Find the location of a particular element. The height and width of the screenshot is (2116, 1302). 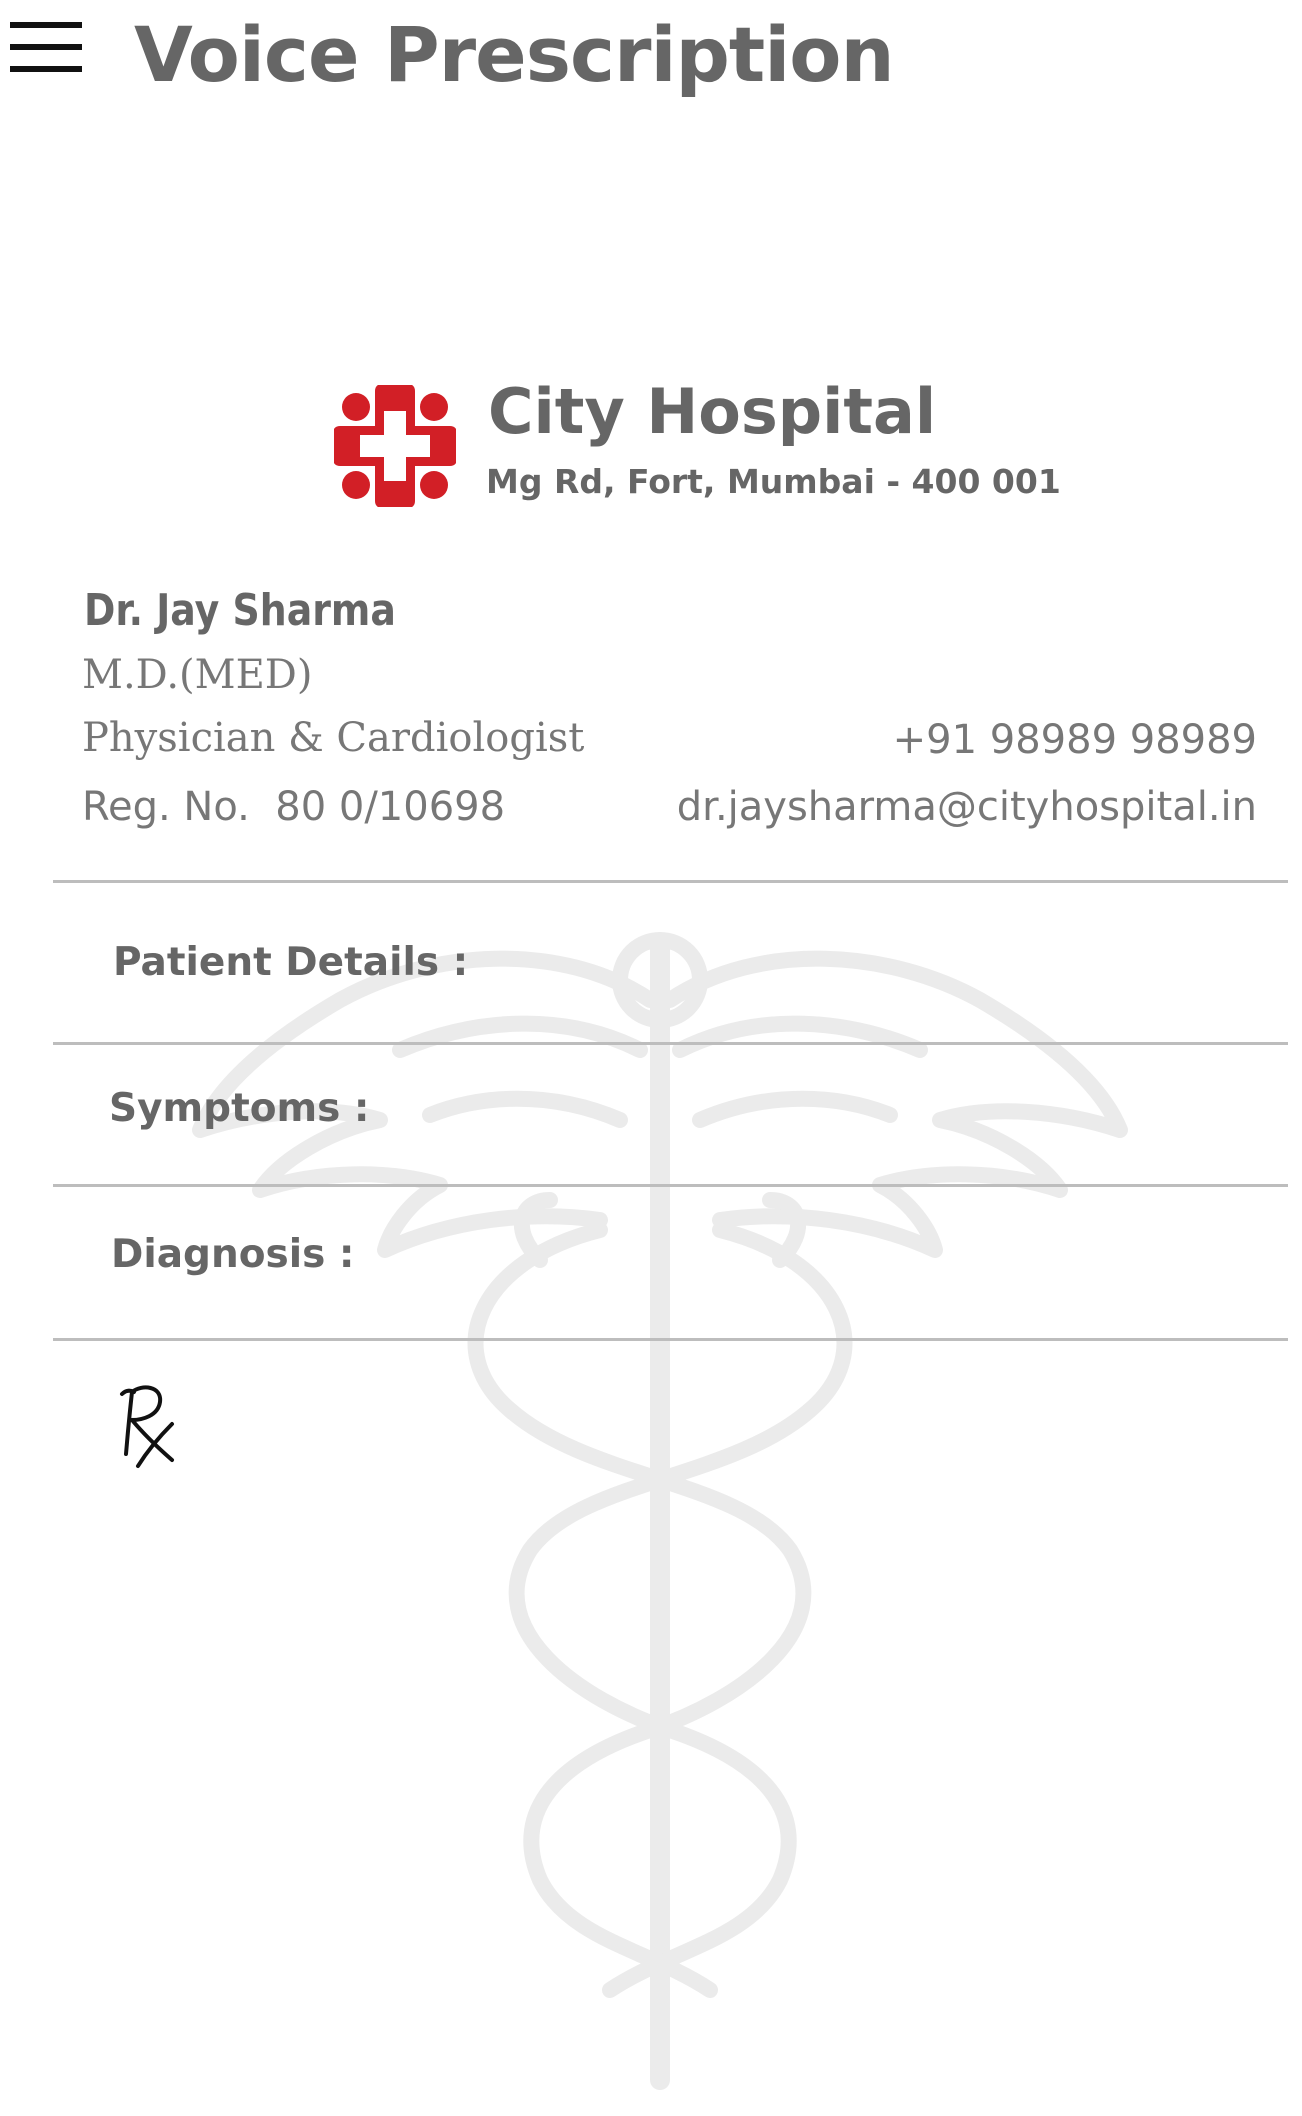

hospital-address: Mg Rd, Fort, Mumbai - 400 001 is located at coordinates (773, 481).